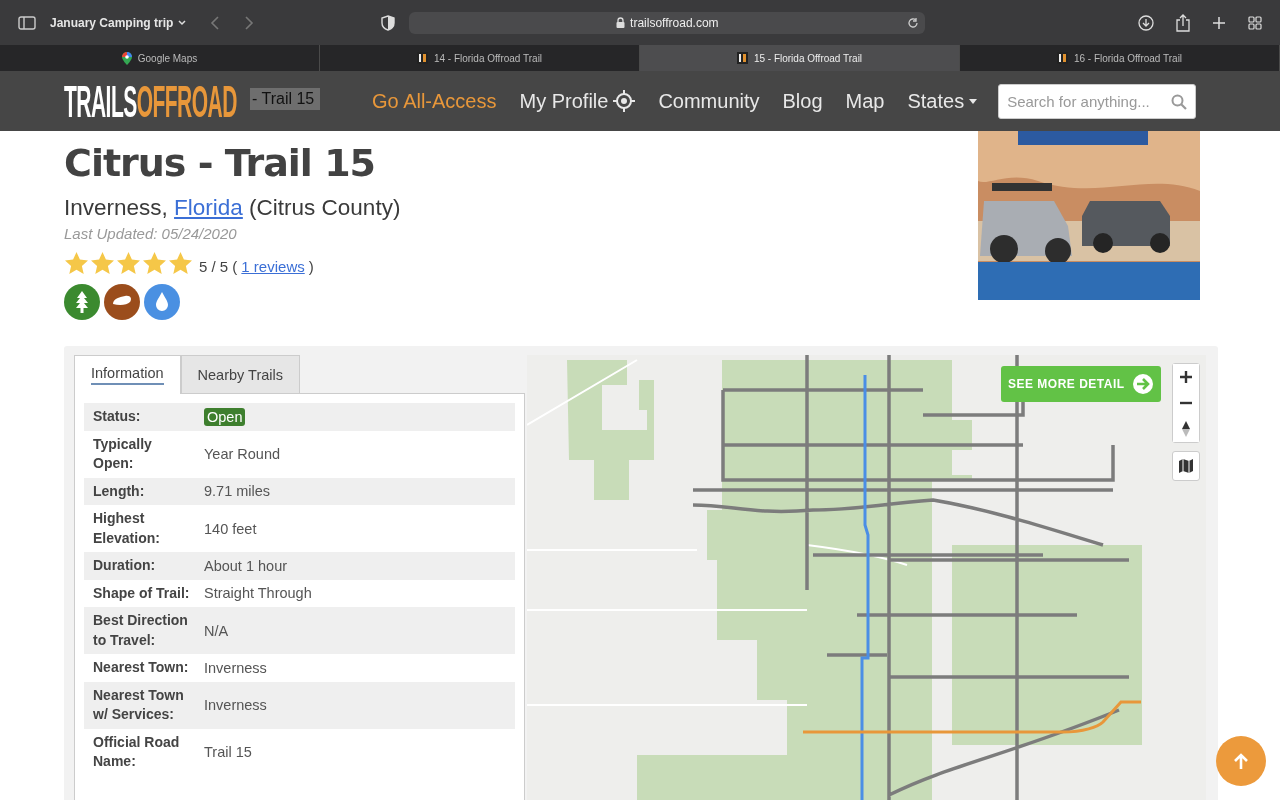 Image resolution: width=1280 pixels, height=800 pixels. What do you see at coordinates (117, 416) in the screenshot?
I see `detail-label: Status:` at bounding box center [117, 416].